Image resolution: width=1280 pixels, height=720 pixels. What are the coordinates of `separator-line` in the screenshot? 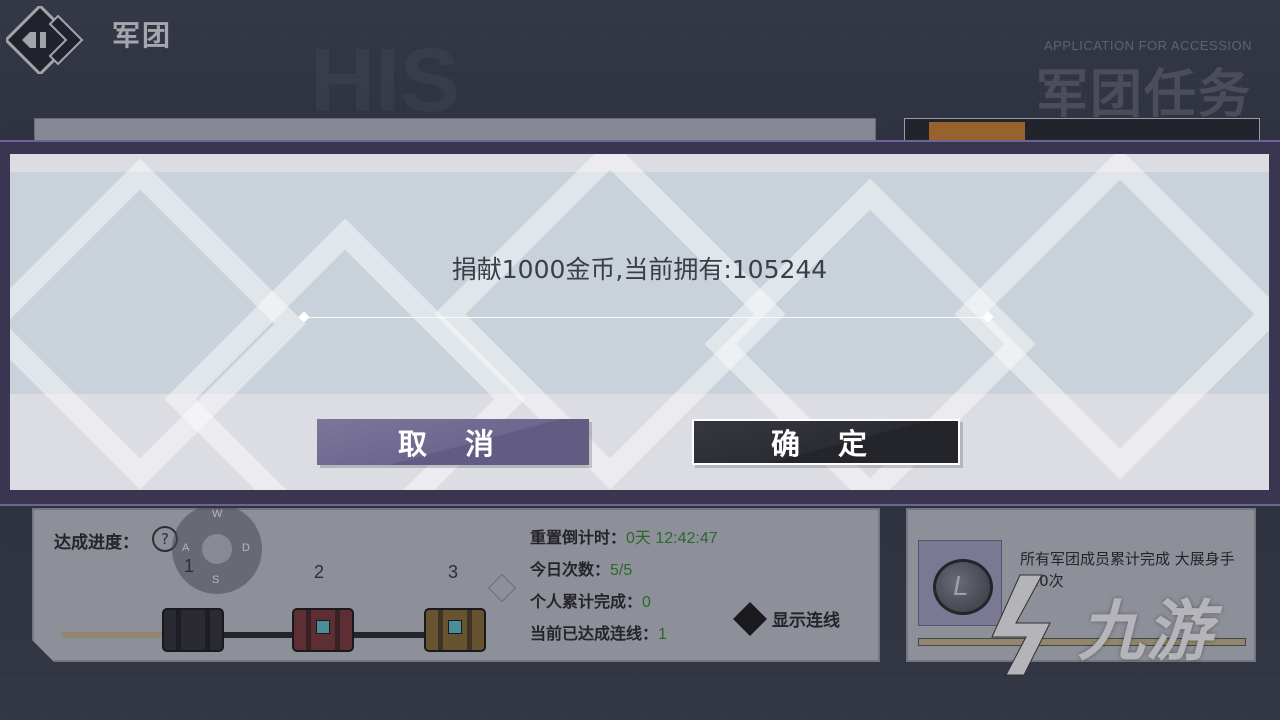 It's located at (646, 317).